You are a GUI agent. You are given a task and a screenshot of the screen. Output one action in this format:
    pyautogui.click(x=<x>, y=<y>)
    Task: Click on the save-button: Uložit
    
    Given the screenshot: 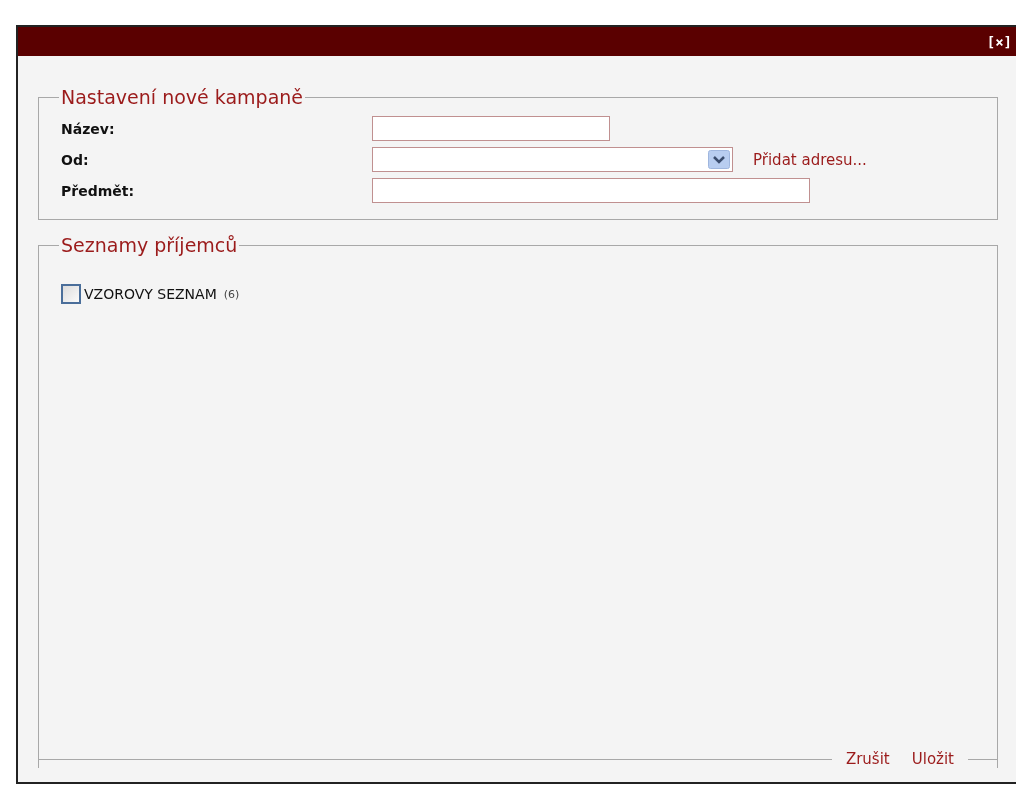 What is the action you would take?
    pyautogui.click(x=932, y=759)
    